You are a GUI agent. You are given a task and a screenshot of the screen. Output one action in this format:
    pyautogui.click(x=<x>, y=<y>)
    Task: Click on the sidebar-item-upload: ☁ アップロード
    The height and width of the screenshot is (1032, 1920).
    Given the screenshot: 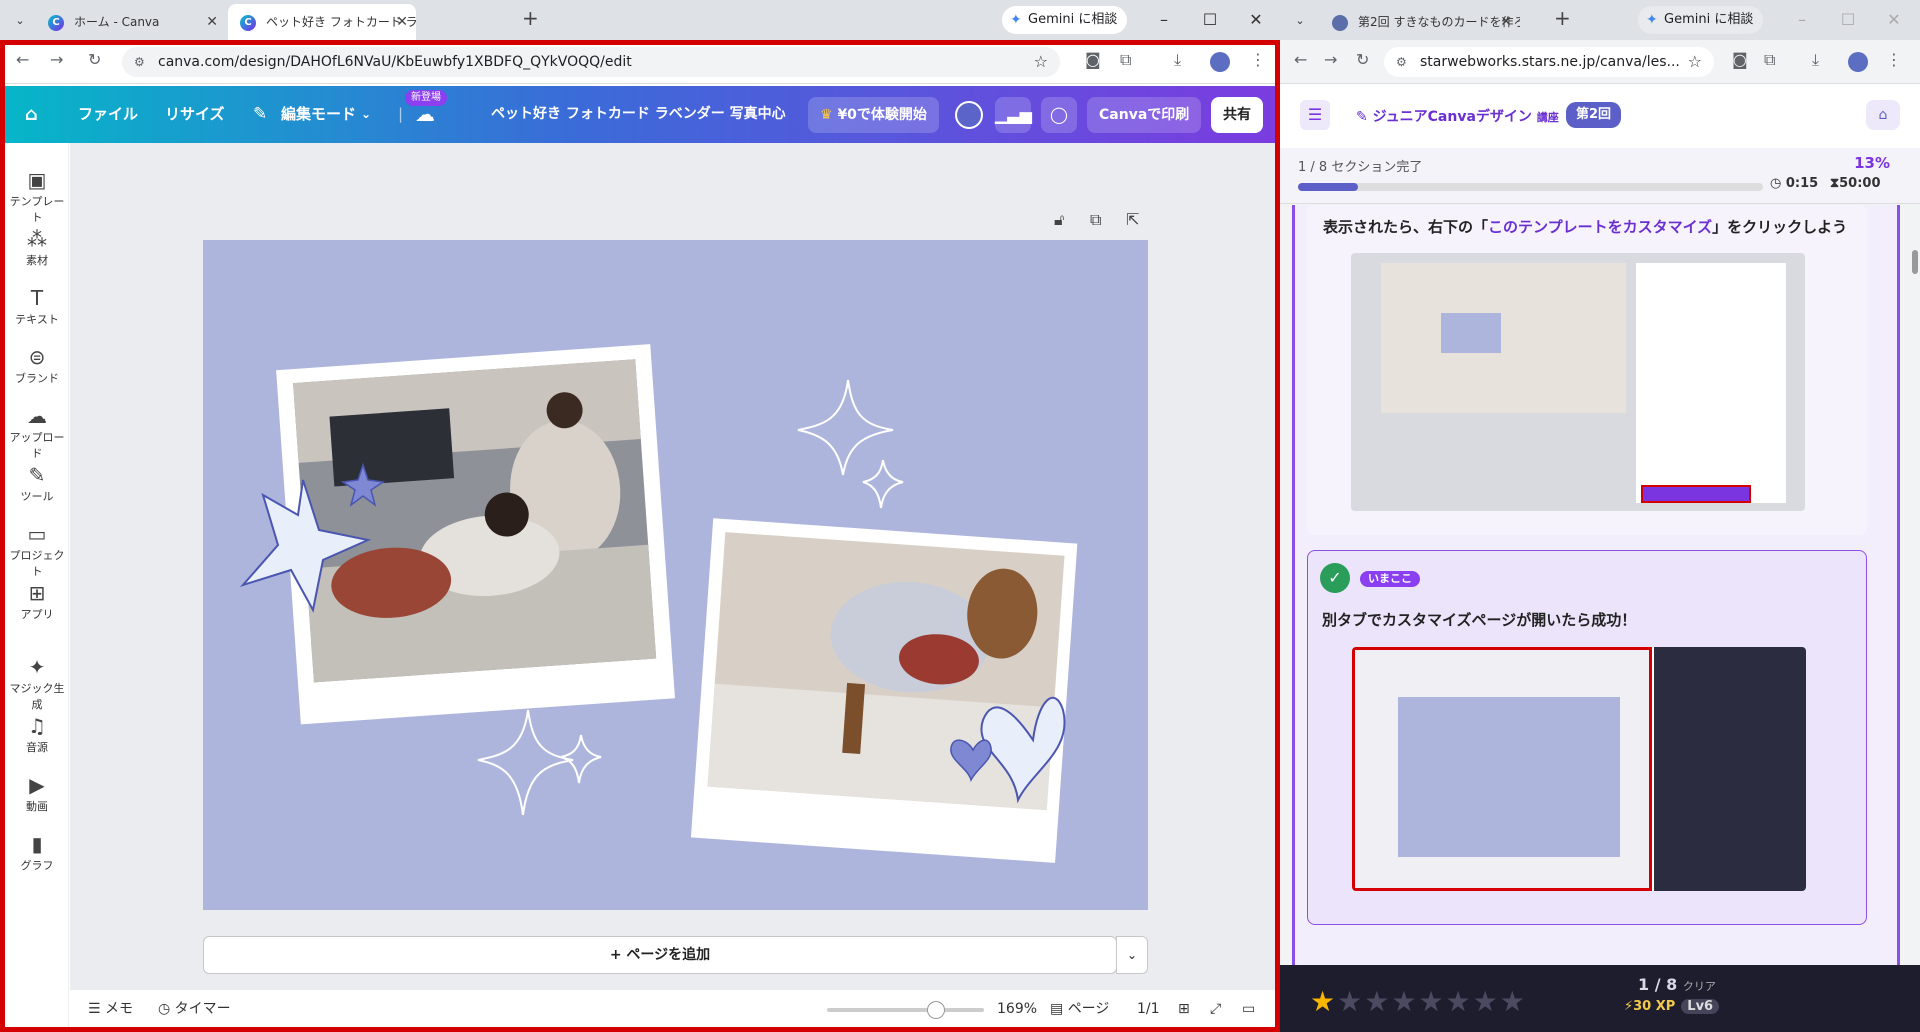 What is the action you would take?
    pyautogui.click(x=37, y=432)
    